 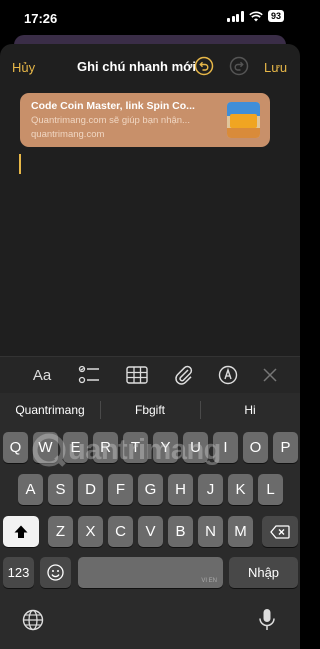 What do you see at coordinates (285, 447) in the screenshot?
I see `key-p: P` at bounding box center [285, 447].